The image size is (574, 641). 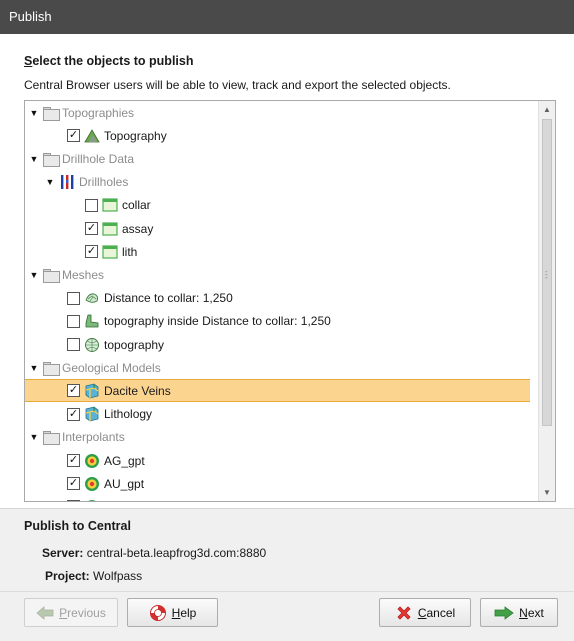 I want to click on tree-item: ✓ AU_gpt, so click(x=277, y=483).